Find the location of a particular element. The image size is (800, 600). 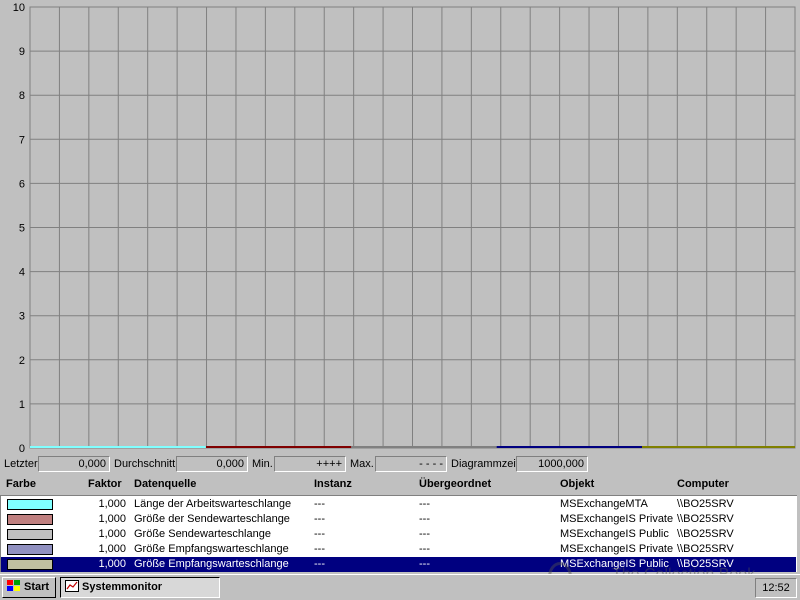

system-tray: 12:52 is located at coordinates (776, 588).